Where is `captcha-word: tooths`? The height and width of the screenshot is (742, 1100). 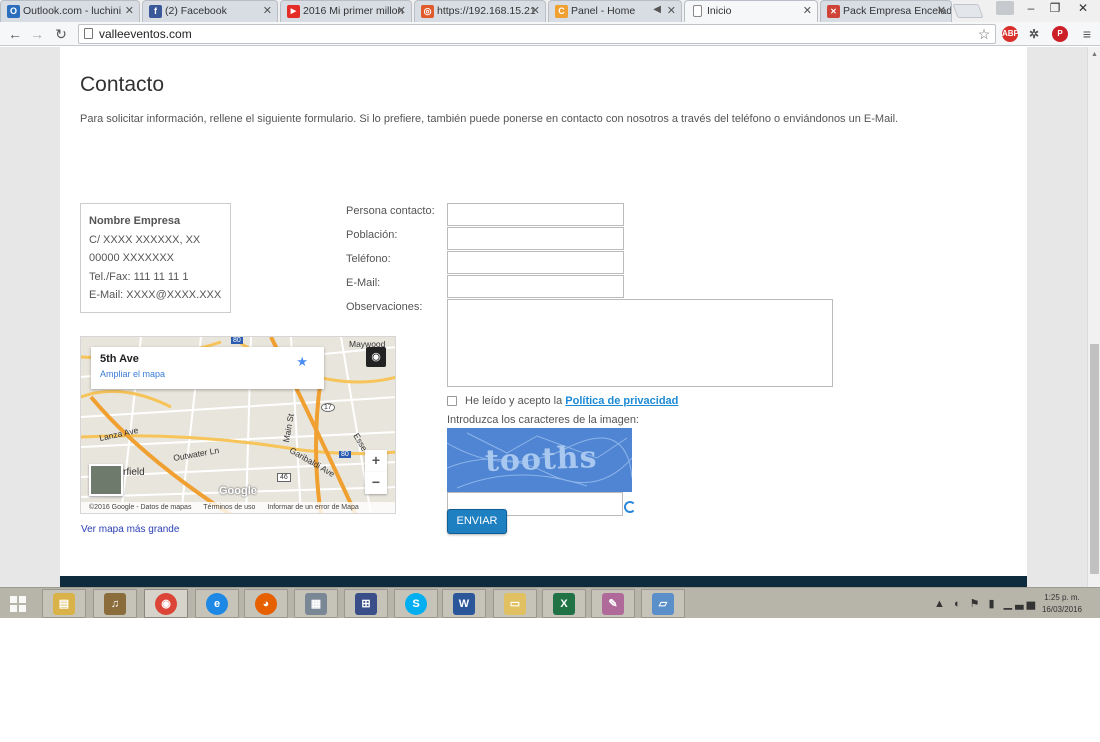
captcha-word: tooths is located at coordinates (541, 459).